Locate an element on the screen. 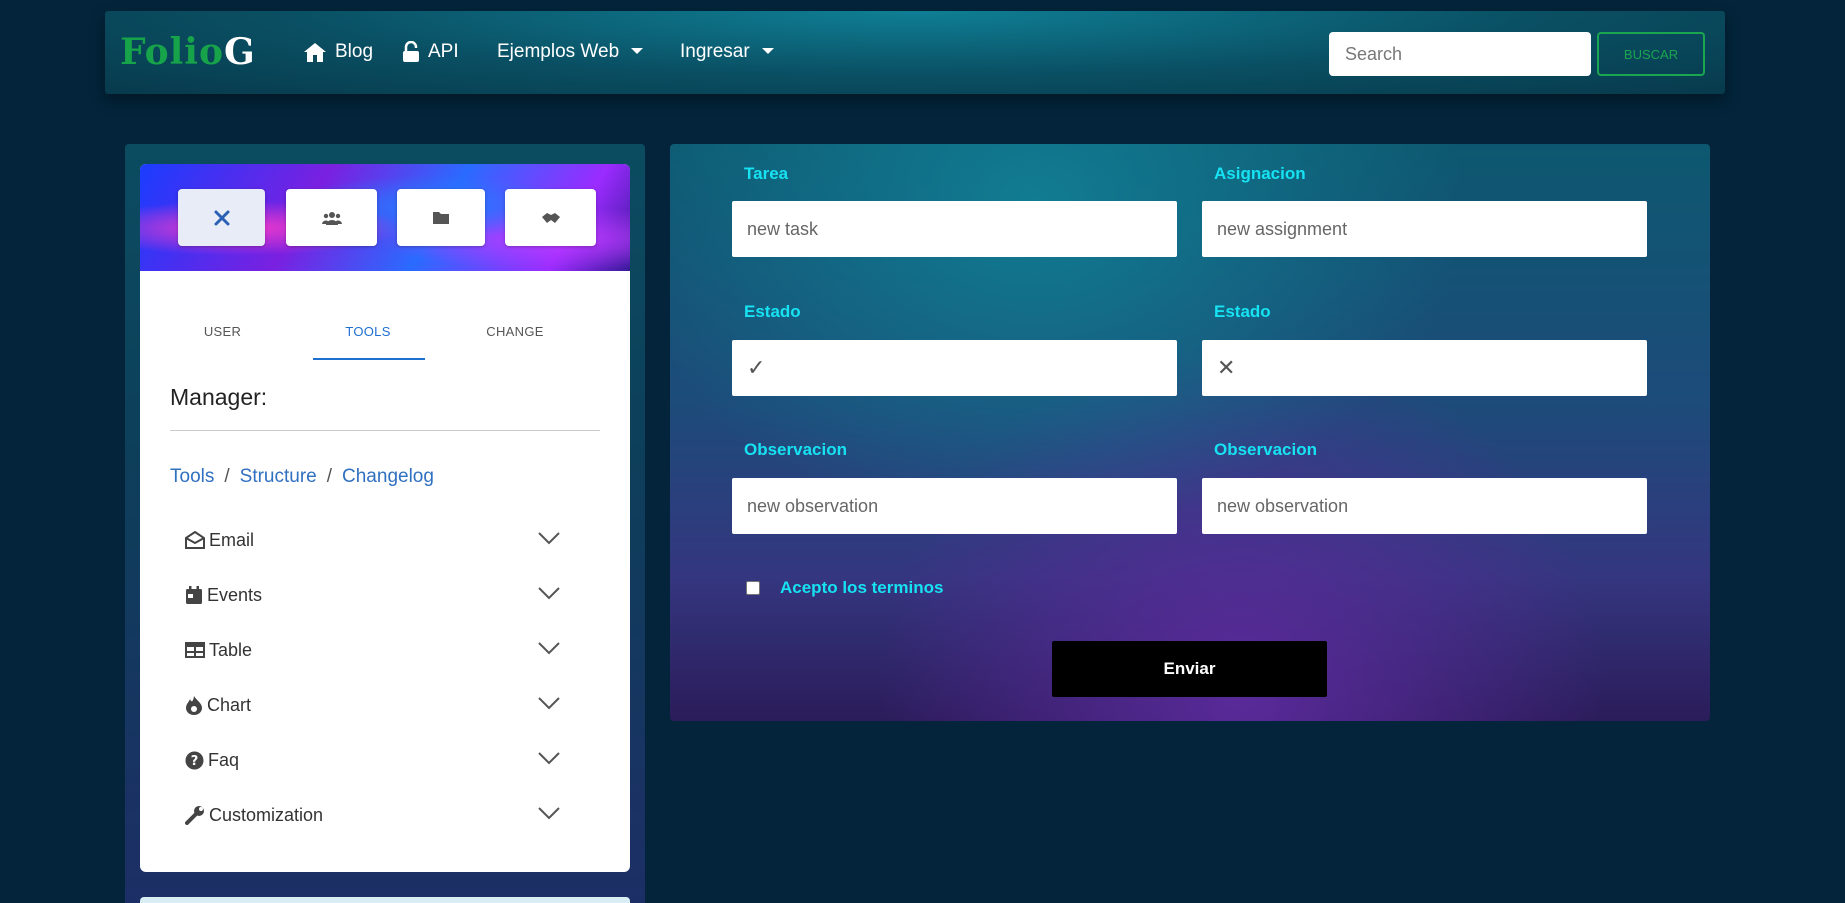 Image resolution: width=1845 pixels, height=903 pixels. unlock-icon is located at coordinates (411, 51).